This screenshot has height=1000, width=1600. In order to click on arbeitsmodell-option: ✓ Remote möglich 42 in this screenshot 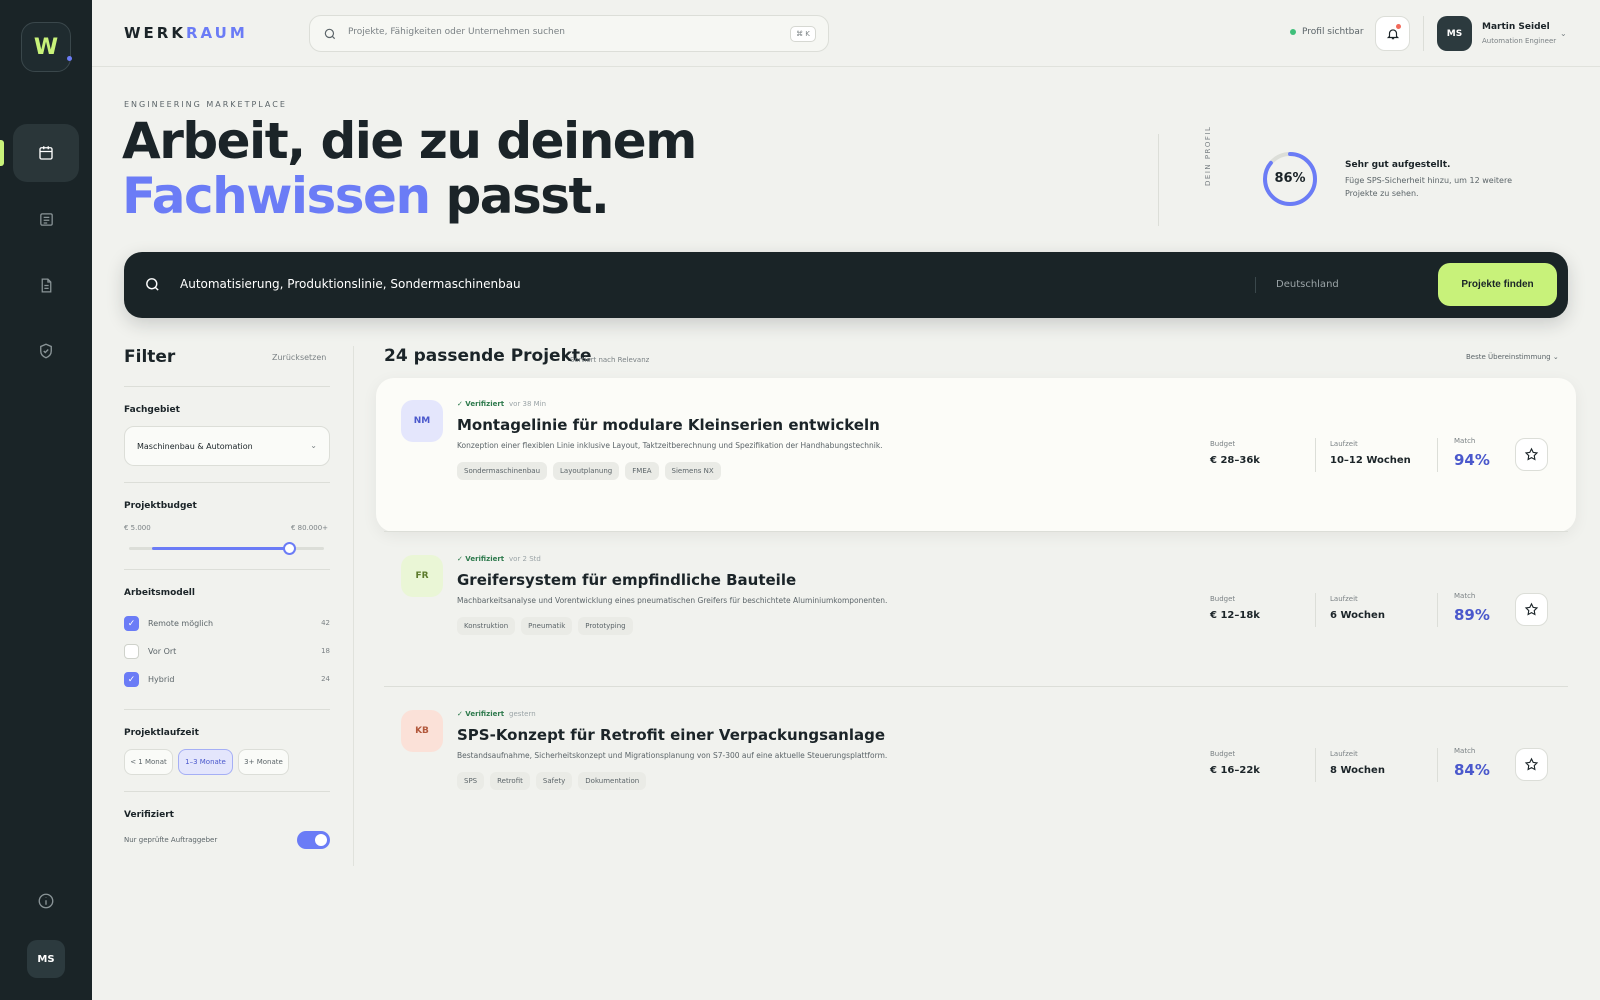, I will do `click(227, 624)`.